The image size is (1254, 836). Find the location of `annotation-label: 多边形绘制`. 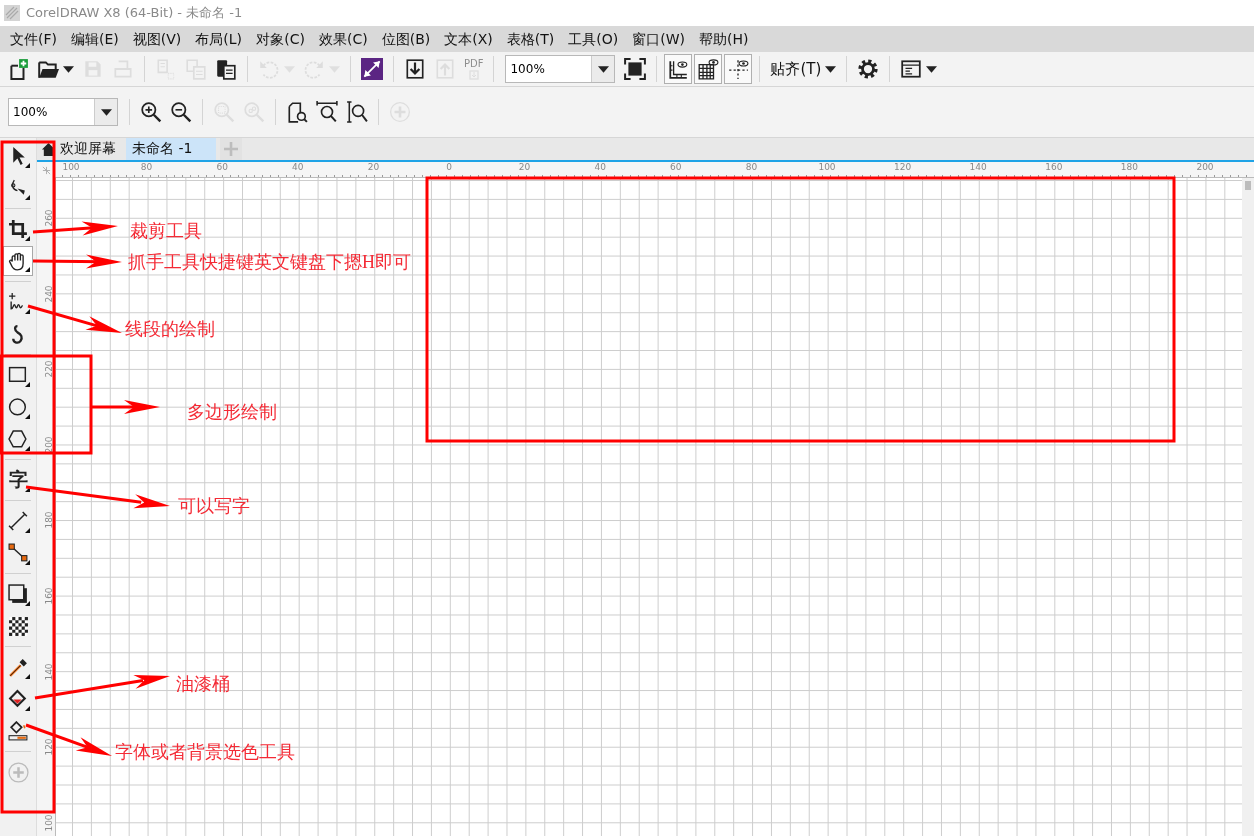

annotation-label: 多边形绘制 is located at coordinates (232, 413).